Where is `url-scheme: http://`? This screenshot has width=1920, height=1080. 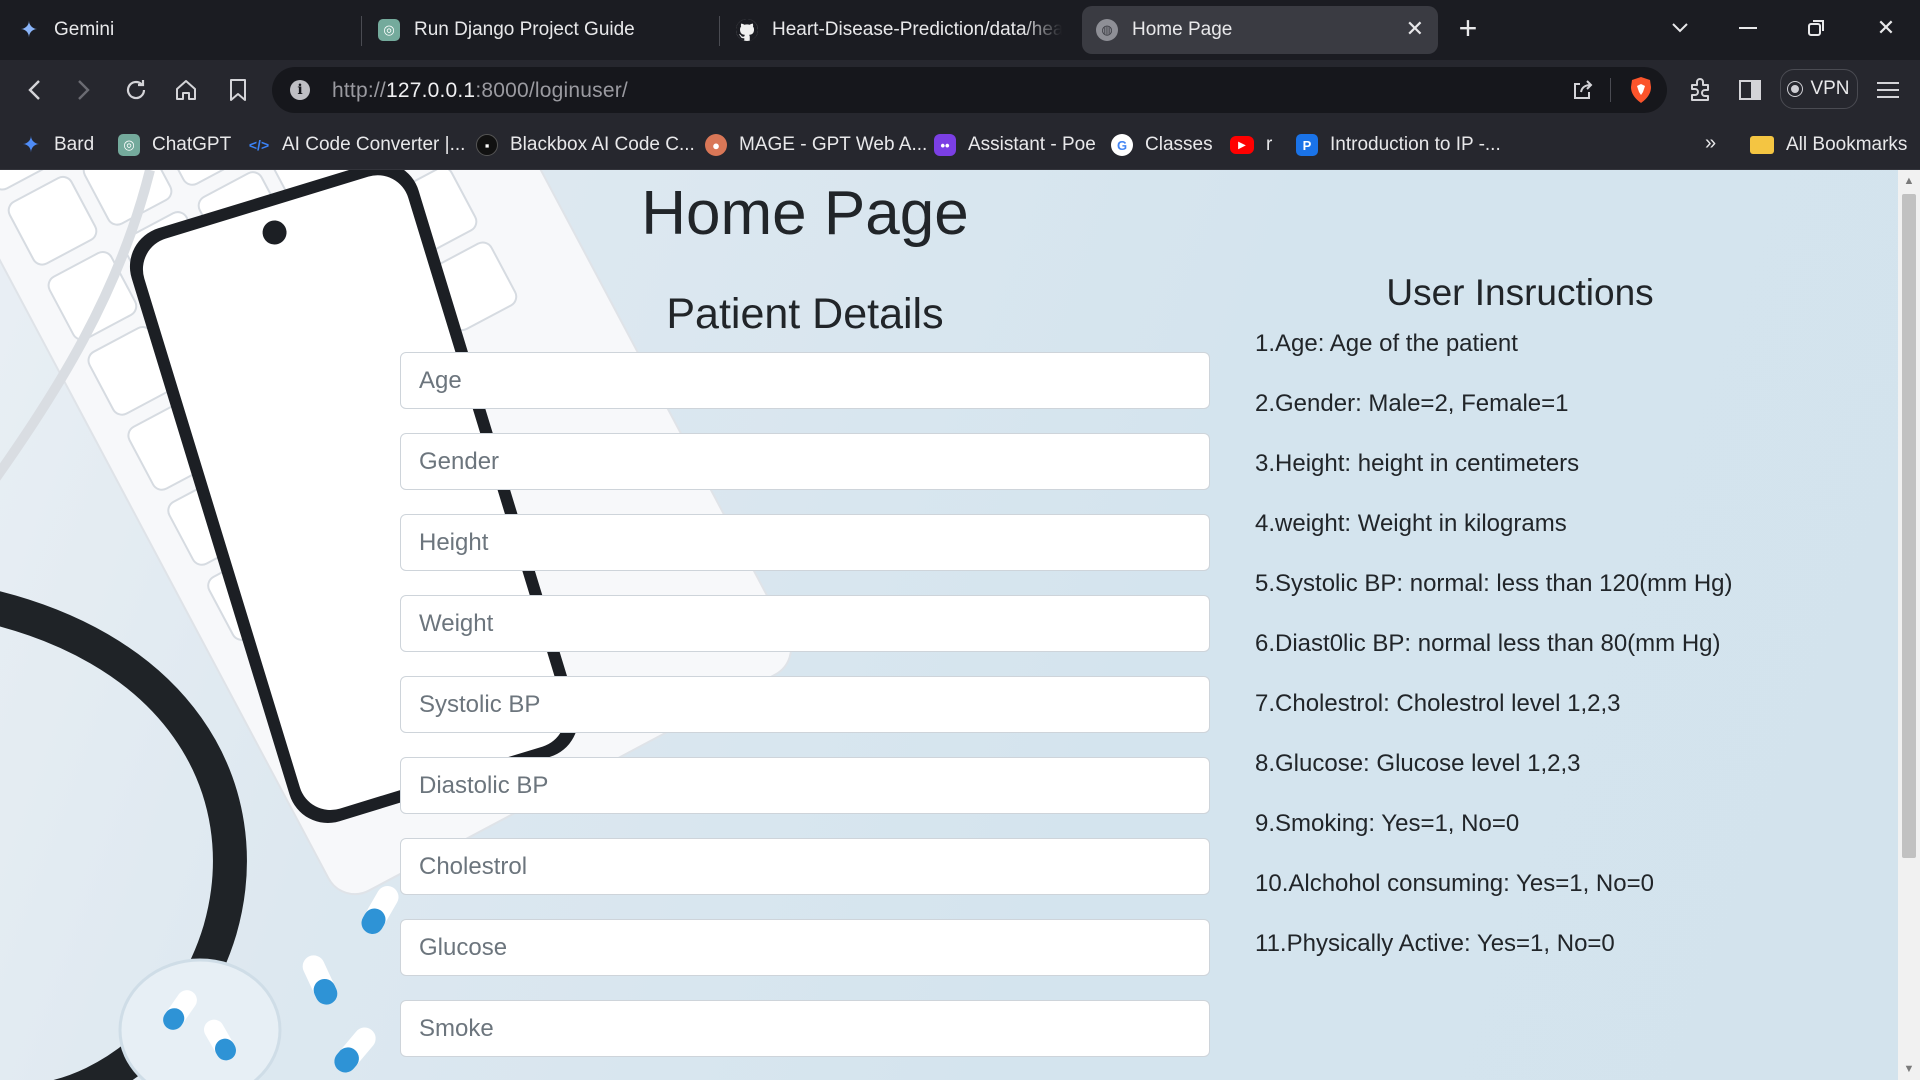 url-scheme: http:// is located at coordinates (359, 90).